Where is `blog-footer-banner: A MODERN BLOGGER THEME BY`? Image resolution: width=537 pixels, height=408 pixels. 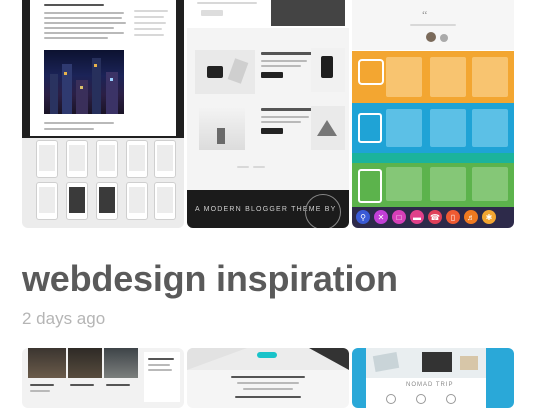 blog-footer-banner: A MODERN BLOGGER THEME BY is located at coordinates (268, 209).